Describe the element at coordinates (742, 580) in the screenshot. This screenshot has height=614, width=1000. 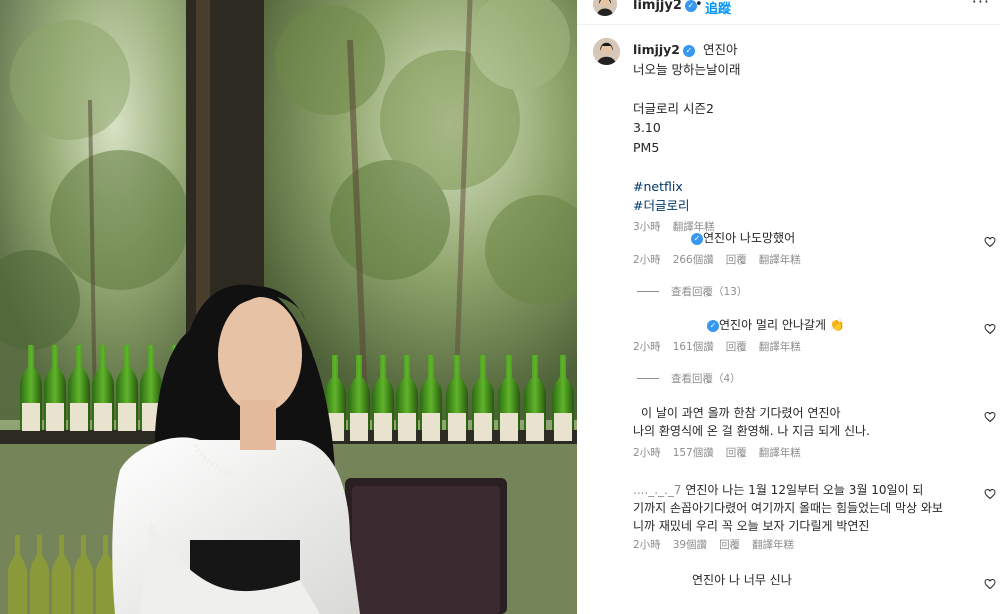
I see `comment-text: 연진아 나 너무 신나` at that location.